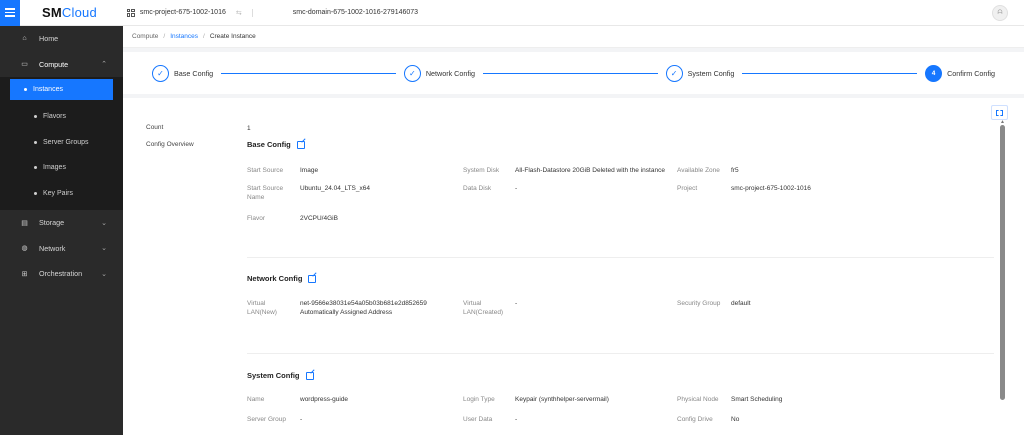  I want to click on network-config-title: Network Config, so click(282, 278).